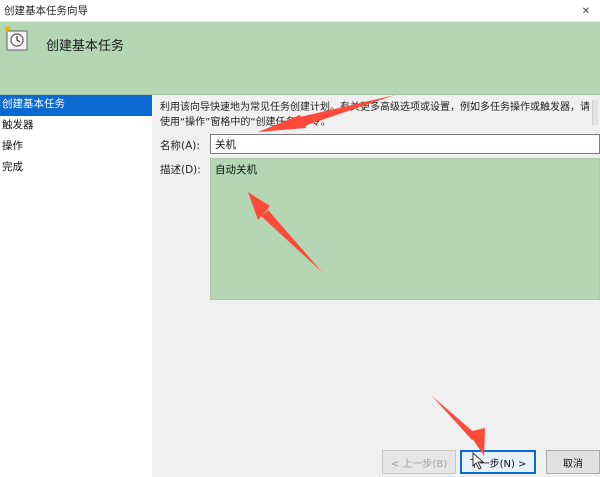 This screenshot has height=477, width=600. What do you see at coordinates (419, 462) in the screenshot?
I see `back-button: < 上一步(B)` at bounding box center [419, 462].